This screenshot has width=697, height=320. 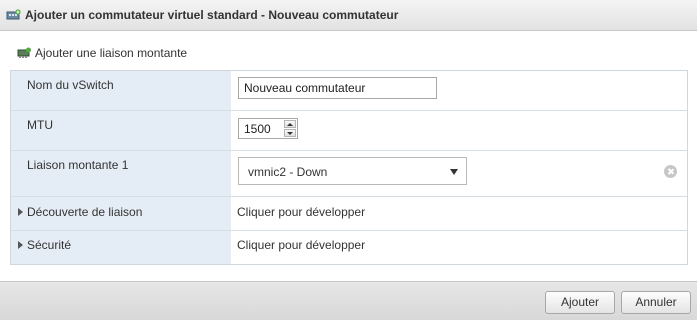 What do you see at coordinates (70, 85) in the screenshot?
I see `vswitch-name-label: Nom du vSwitch` at bounding box center [70, 85].